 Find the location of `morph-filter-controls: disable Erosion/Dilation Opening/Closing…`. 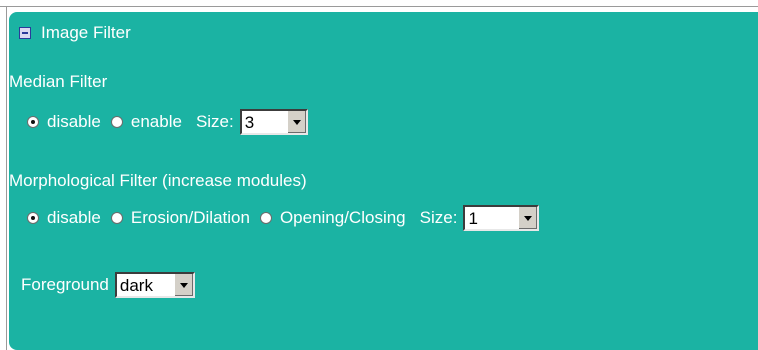

morph-filter-controls: disable Erosion/Dilation Opening/Closing… is located at coordinates (283, 218).